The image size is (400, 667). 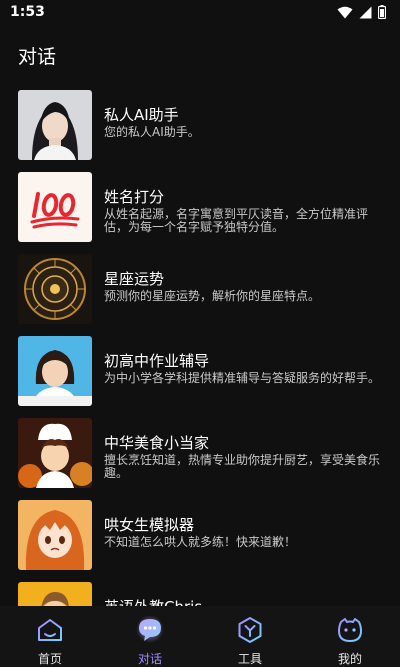 What do you see at coordinates (200, 593) in the screenshot?
I see `chat-item-english-tutor: 英语外教Chris` at bounding box center [200, 593].